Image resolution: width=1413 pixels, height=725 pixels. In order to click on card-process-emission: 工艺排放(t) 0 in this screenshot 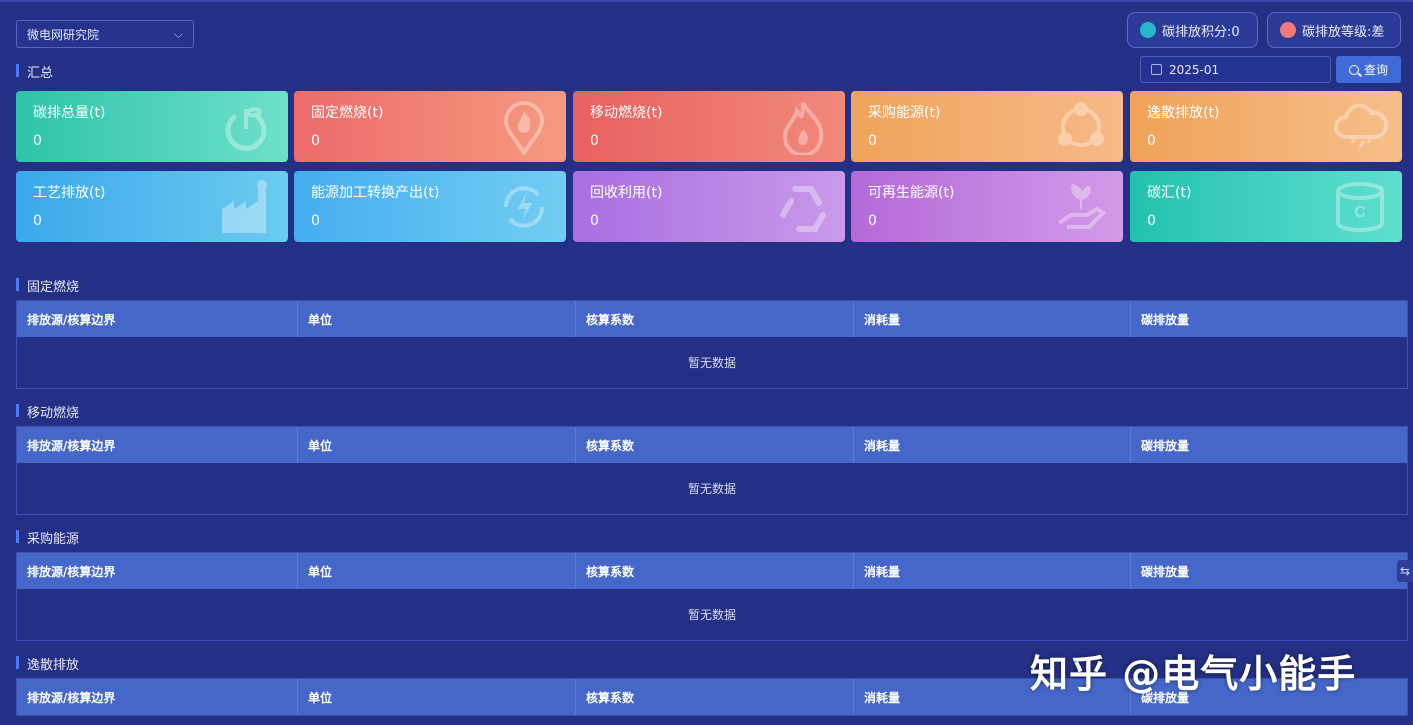, I will do `click(152, 206)`.